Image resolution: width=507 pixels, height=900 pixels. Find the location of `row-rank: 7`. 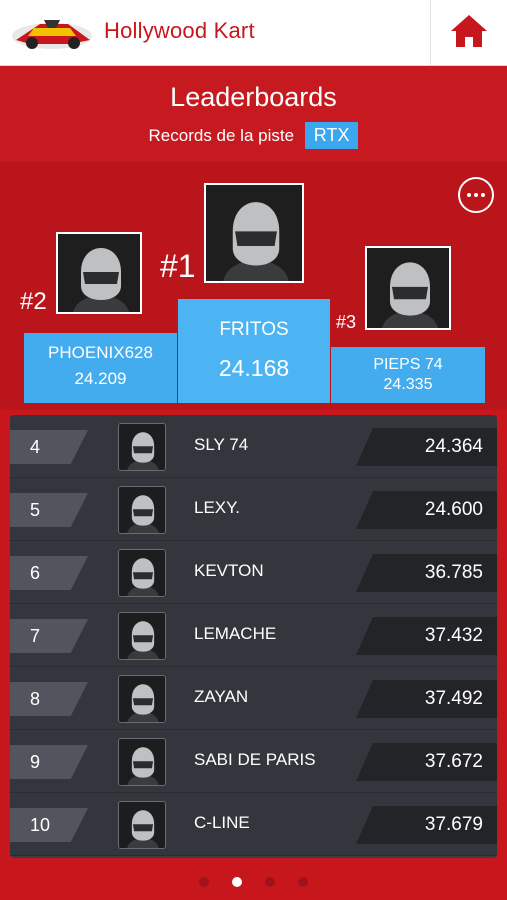

row-rank: 7 is located at coordinates (49, 636).